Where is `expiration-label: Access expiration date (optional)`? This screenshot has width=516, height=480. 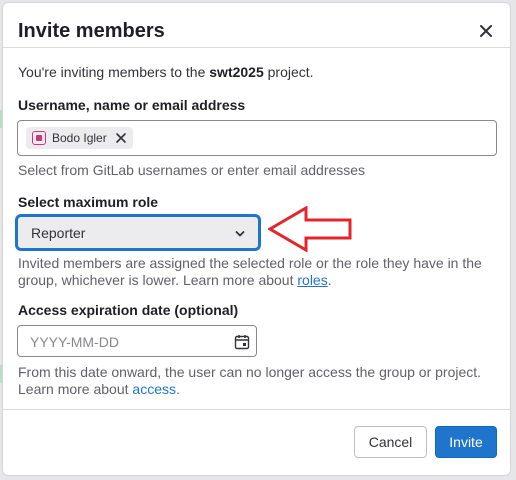
expiration-label: Access expiration date (optional) is located at coordinates (128, 310).